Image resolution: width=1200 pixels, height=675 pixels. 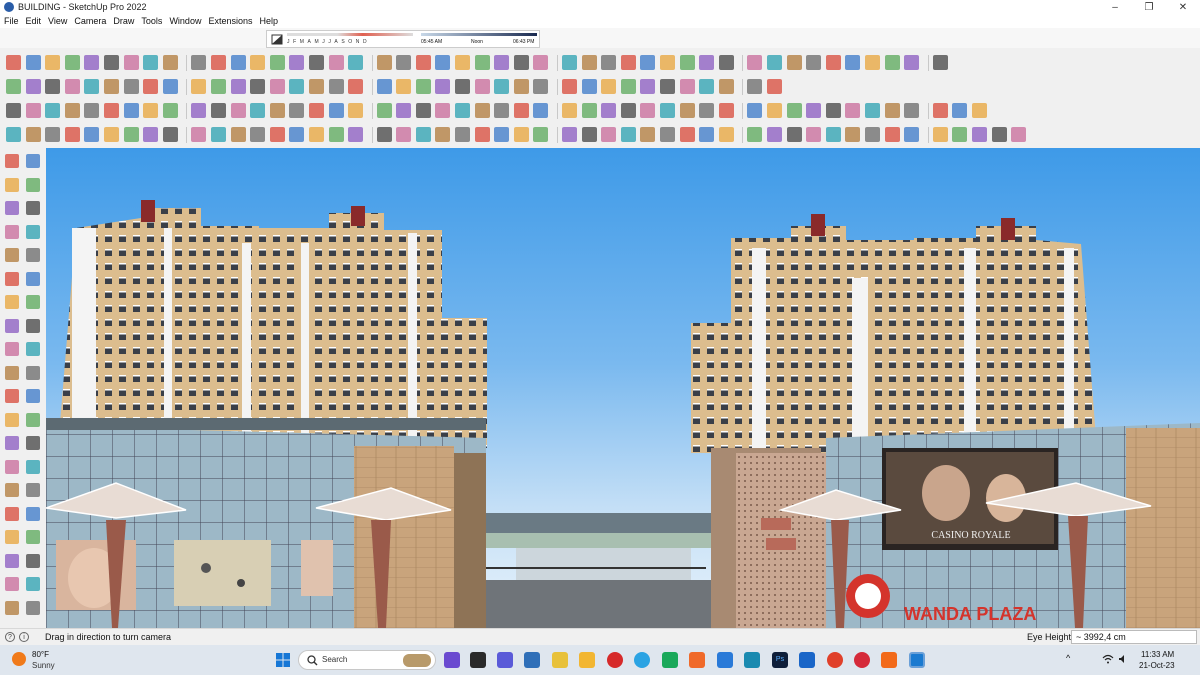 I want to click on minimize-button: –, so click(x=1115, y=7).